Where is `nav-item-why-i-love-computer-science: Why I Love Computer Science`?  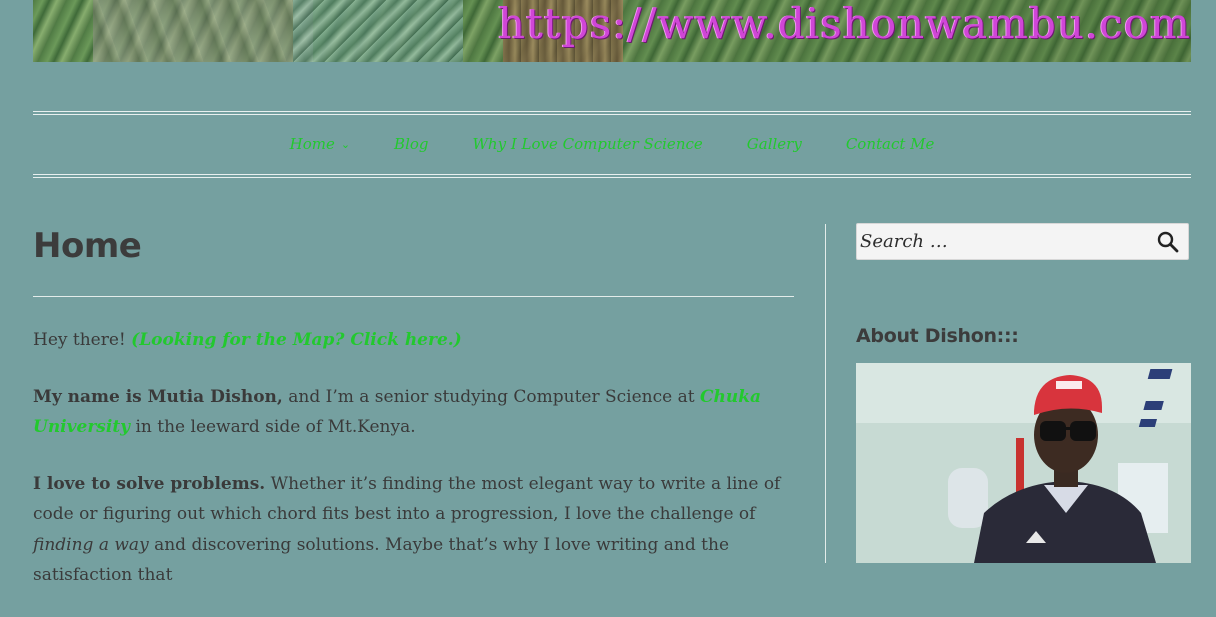 nav-item-why-i-love-computer-science: Why I Love Computer Science is located at coordinates (588, 144).